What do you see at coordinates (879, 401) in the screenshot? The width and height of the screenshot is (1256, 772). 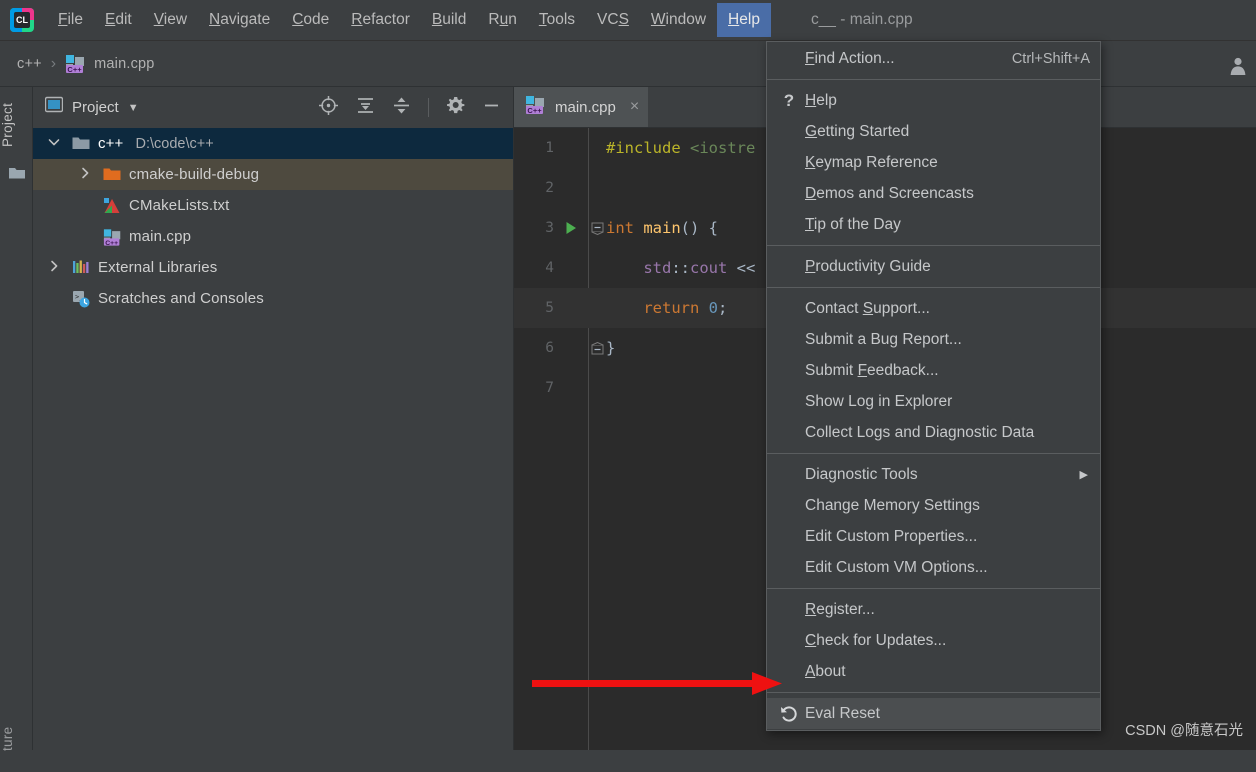 I see `menu-item-label: Show Log in Explorer` at bounding box center [879, 401].